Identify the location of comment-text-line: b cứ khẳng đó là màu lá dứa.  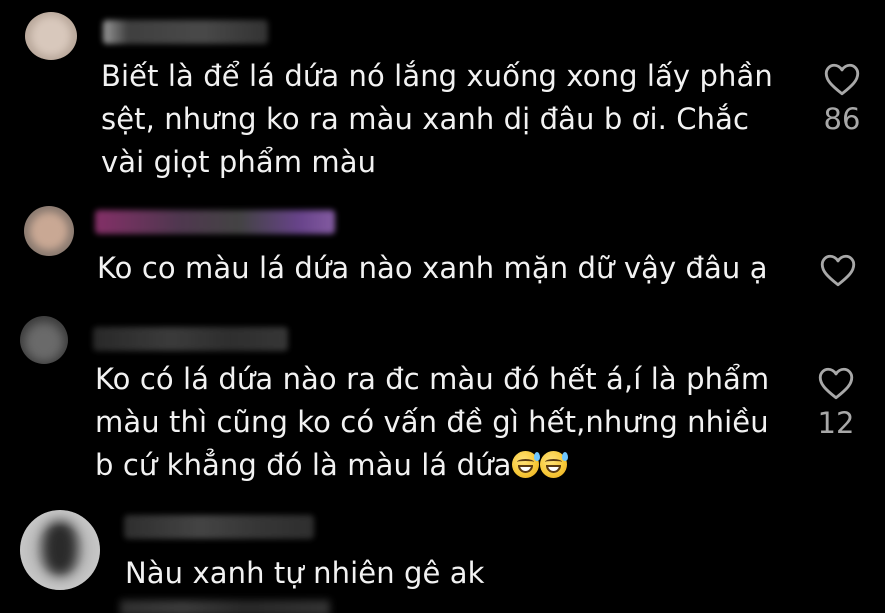
(432, 465).